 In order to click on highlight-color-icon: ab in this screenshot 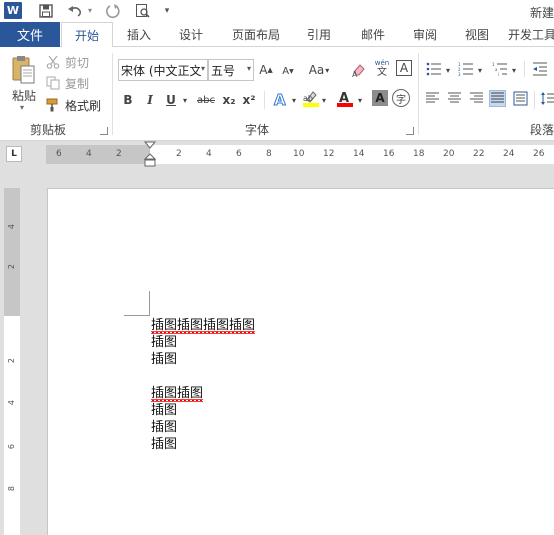, I will do `click(311, 99)`.